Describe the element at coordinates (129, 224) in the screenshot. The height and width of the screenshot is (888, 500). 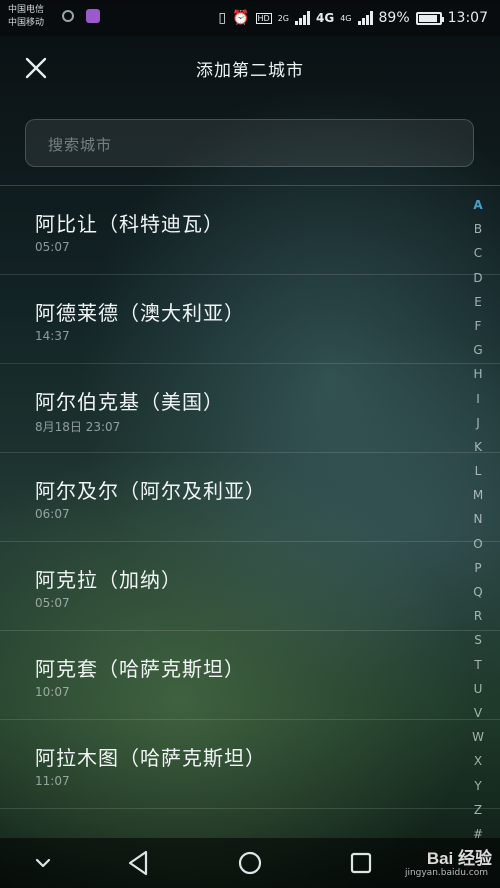
I see `city-name: 阿比让（科特迪瓦）` at that location.